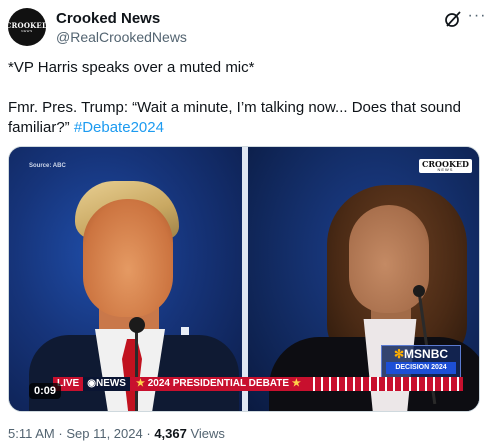 The image size is (490, 446). I want to click on lapel-pin, so click(185, 331).